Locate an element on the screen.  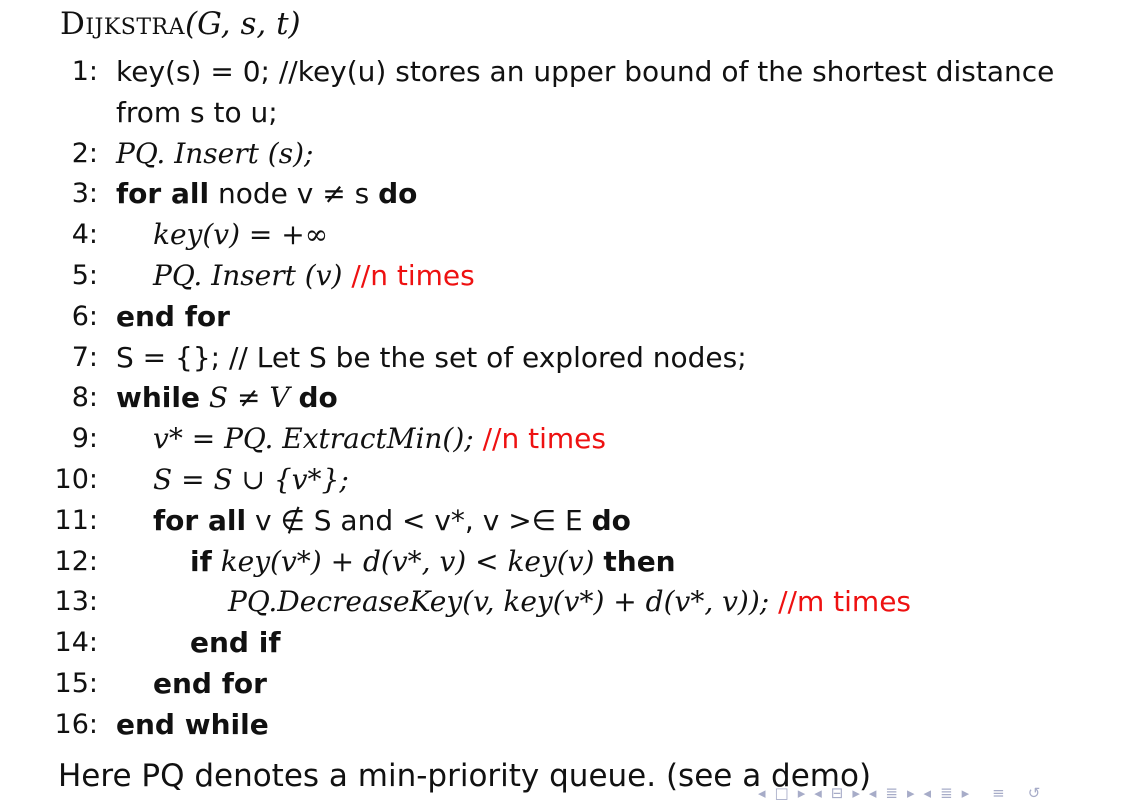
algorithm-line-16: 16: end while is located at coordinates (567, 725).